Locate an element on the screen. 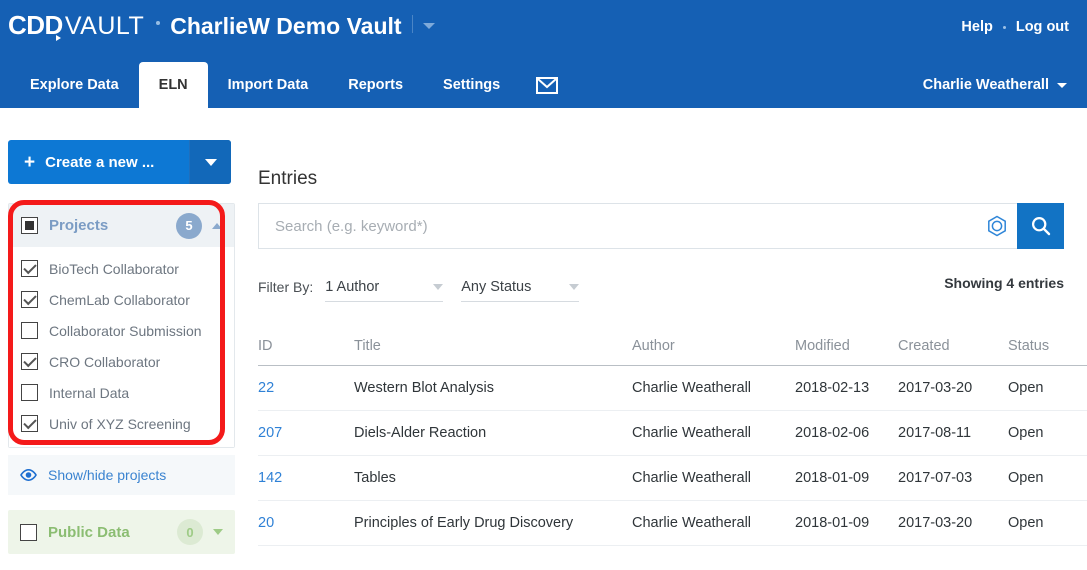  column-header-created: Created is located at coordinates (953, 346).